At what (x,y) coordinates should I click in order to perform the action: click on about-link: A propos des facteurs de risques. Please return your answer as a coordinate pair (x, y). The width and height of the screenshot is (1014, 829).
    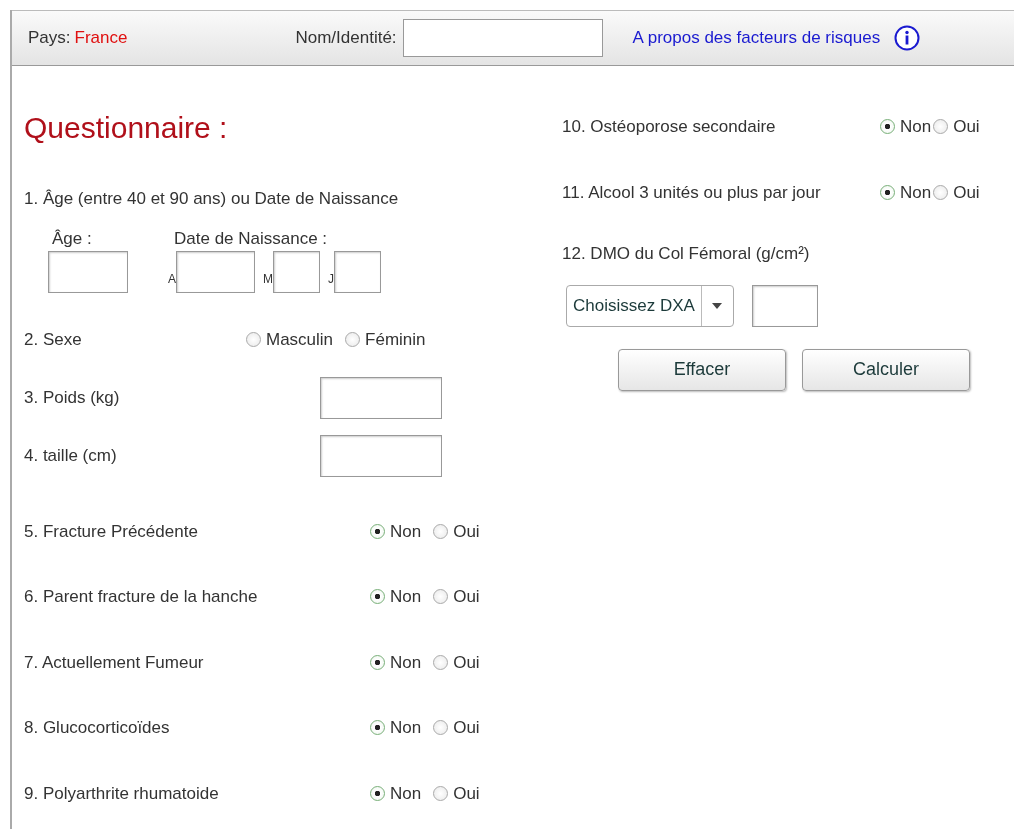
    Looking at the image, I should click on (756, 38).